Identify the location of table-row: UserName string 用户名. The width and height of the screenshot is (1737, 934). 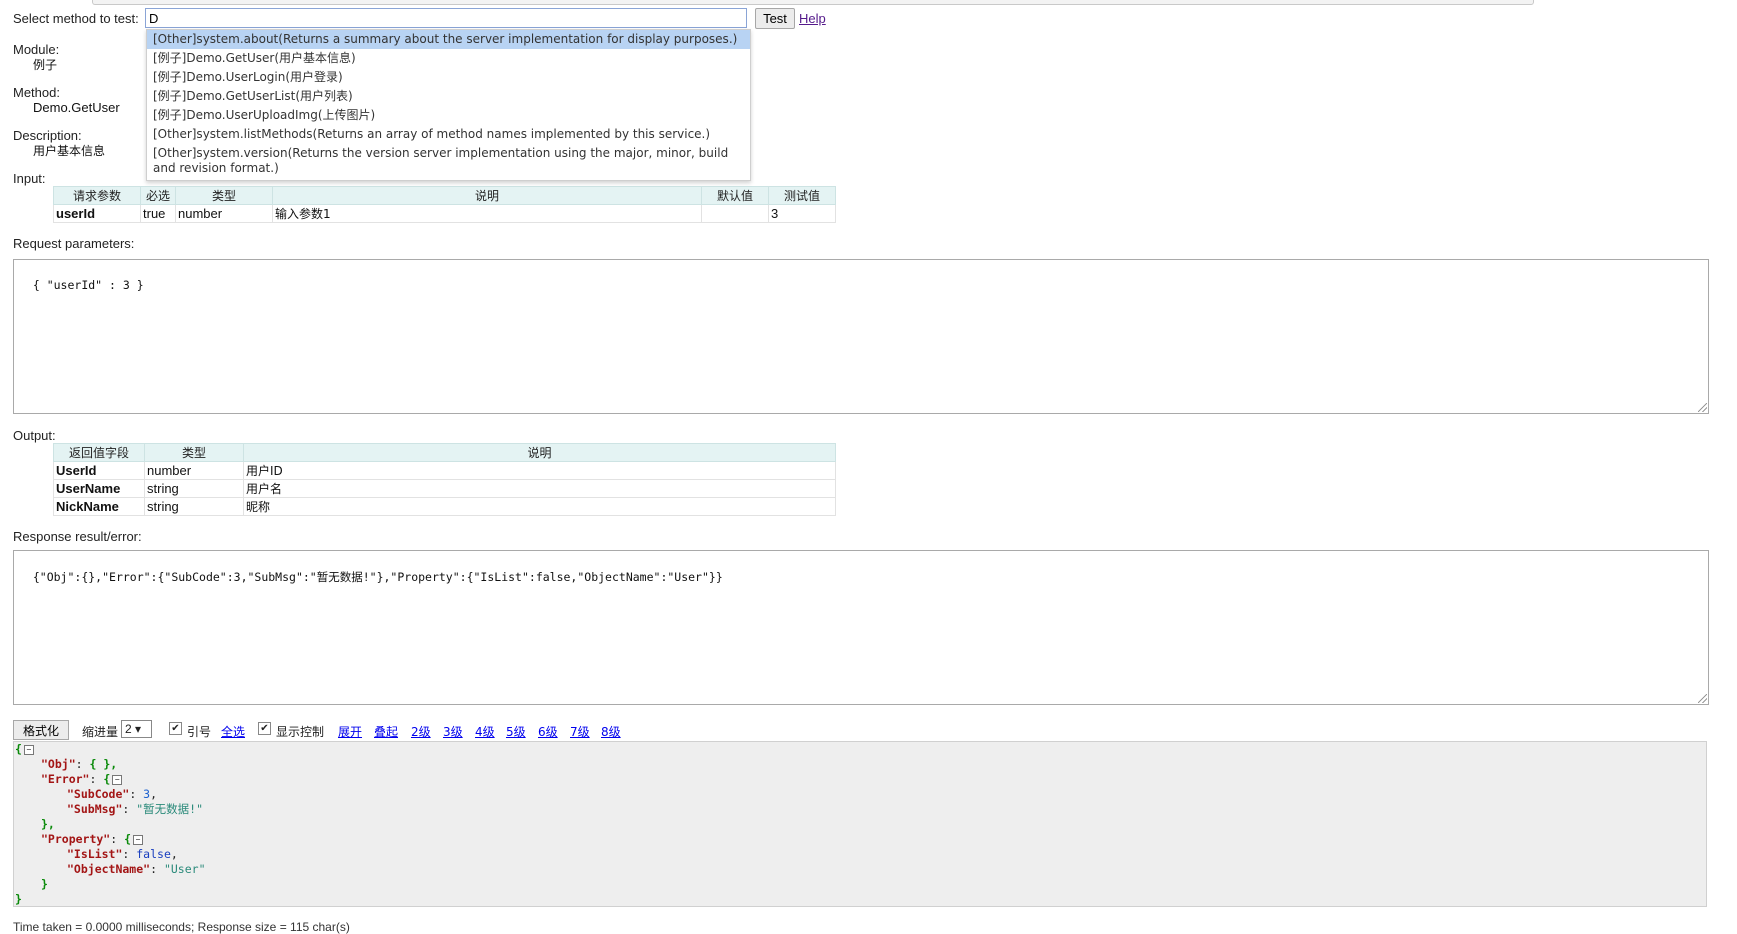
(444, 488).